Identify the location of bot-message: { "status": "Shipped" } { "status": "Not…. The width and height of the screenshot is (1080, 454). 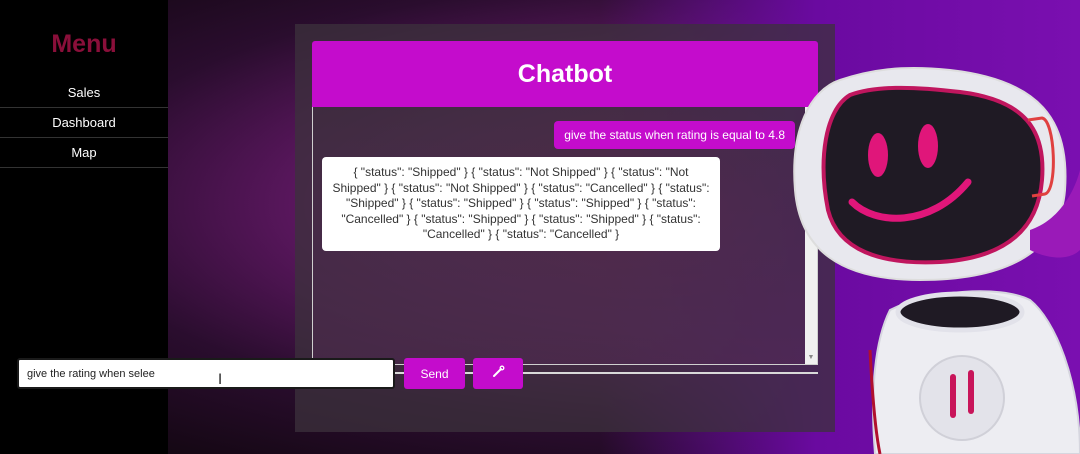
(521, 204).